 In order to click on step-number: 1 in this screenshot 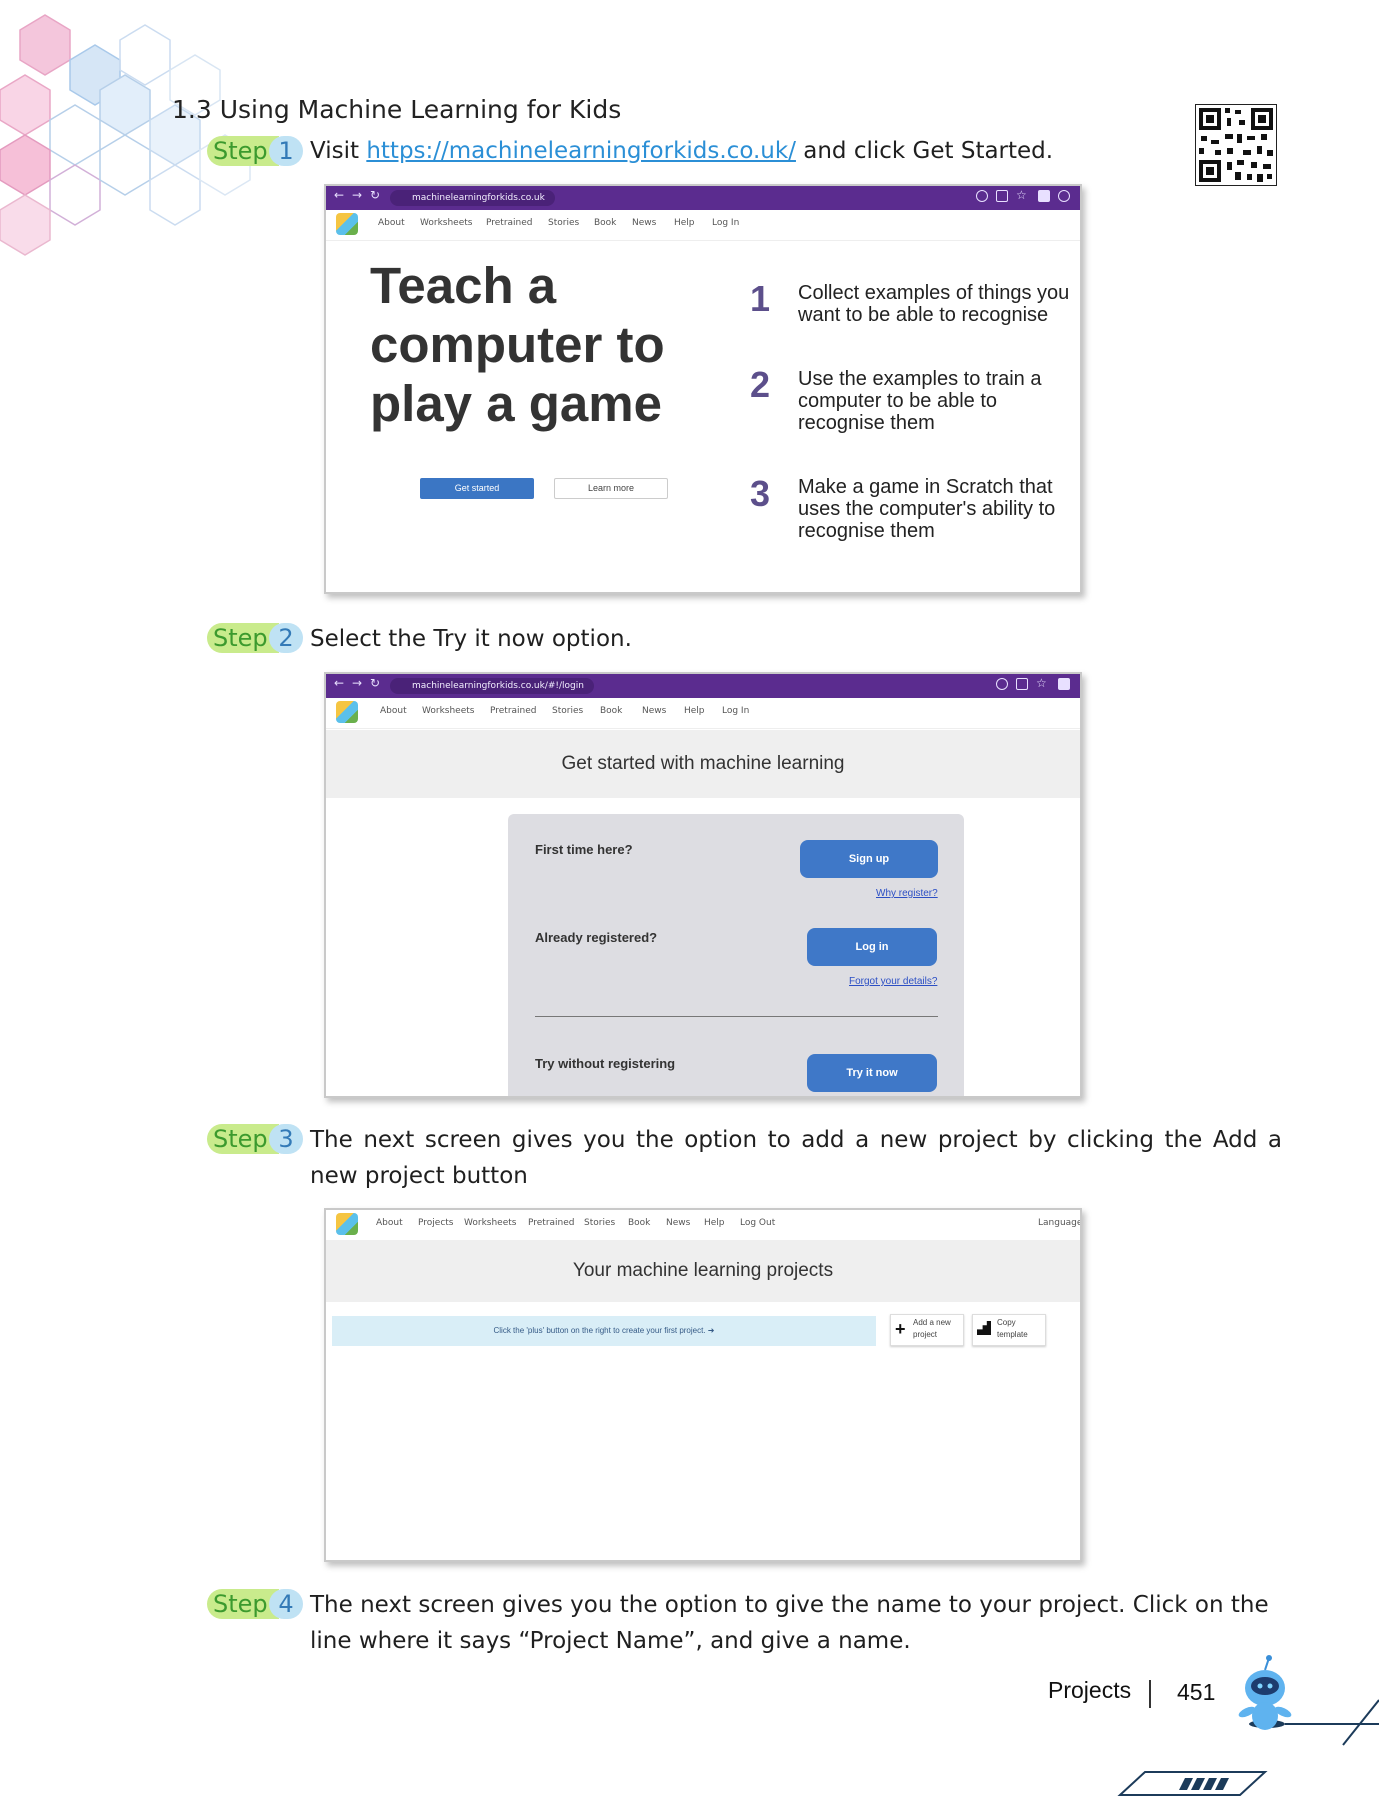, I will do `click(286, 151)`.